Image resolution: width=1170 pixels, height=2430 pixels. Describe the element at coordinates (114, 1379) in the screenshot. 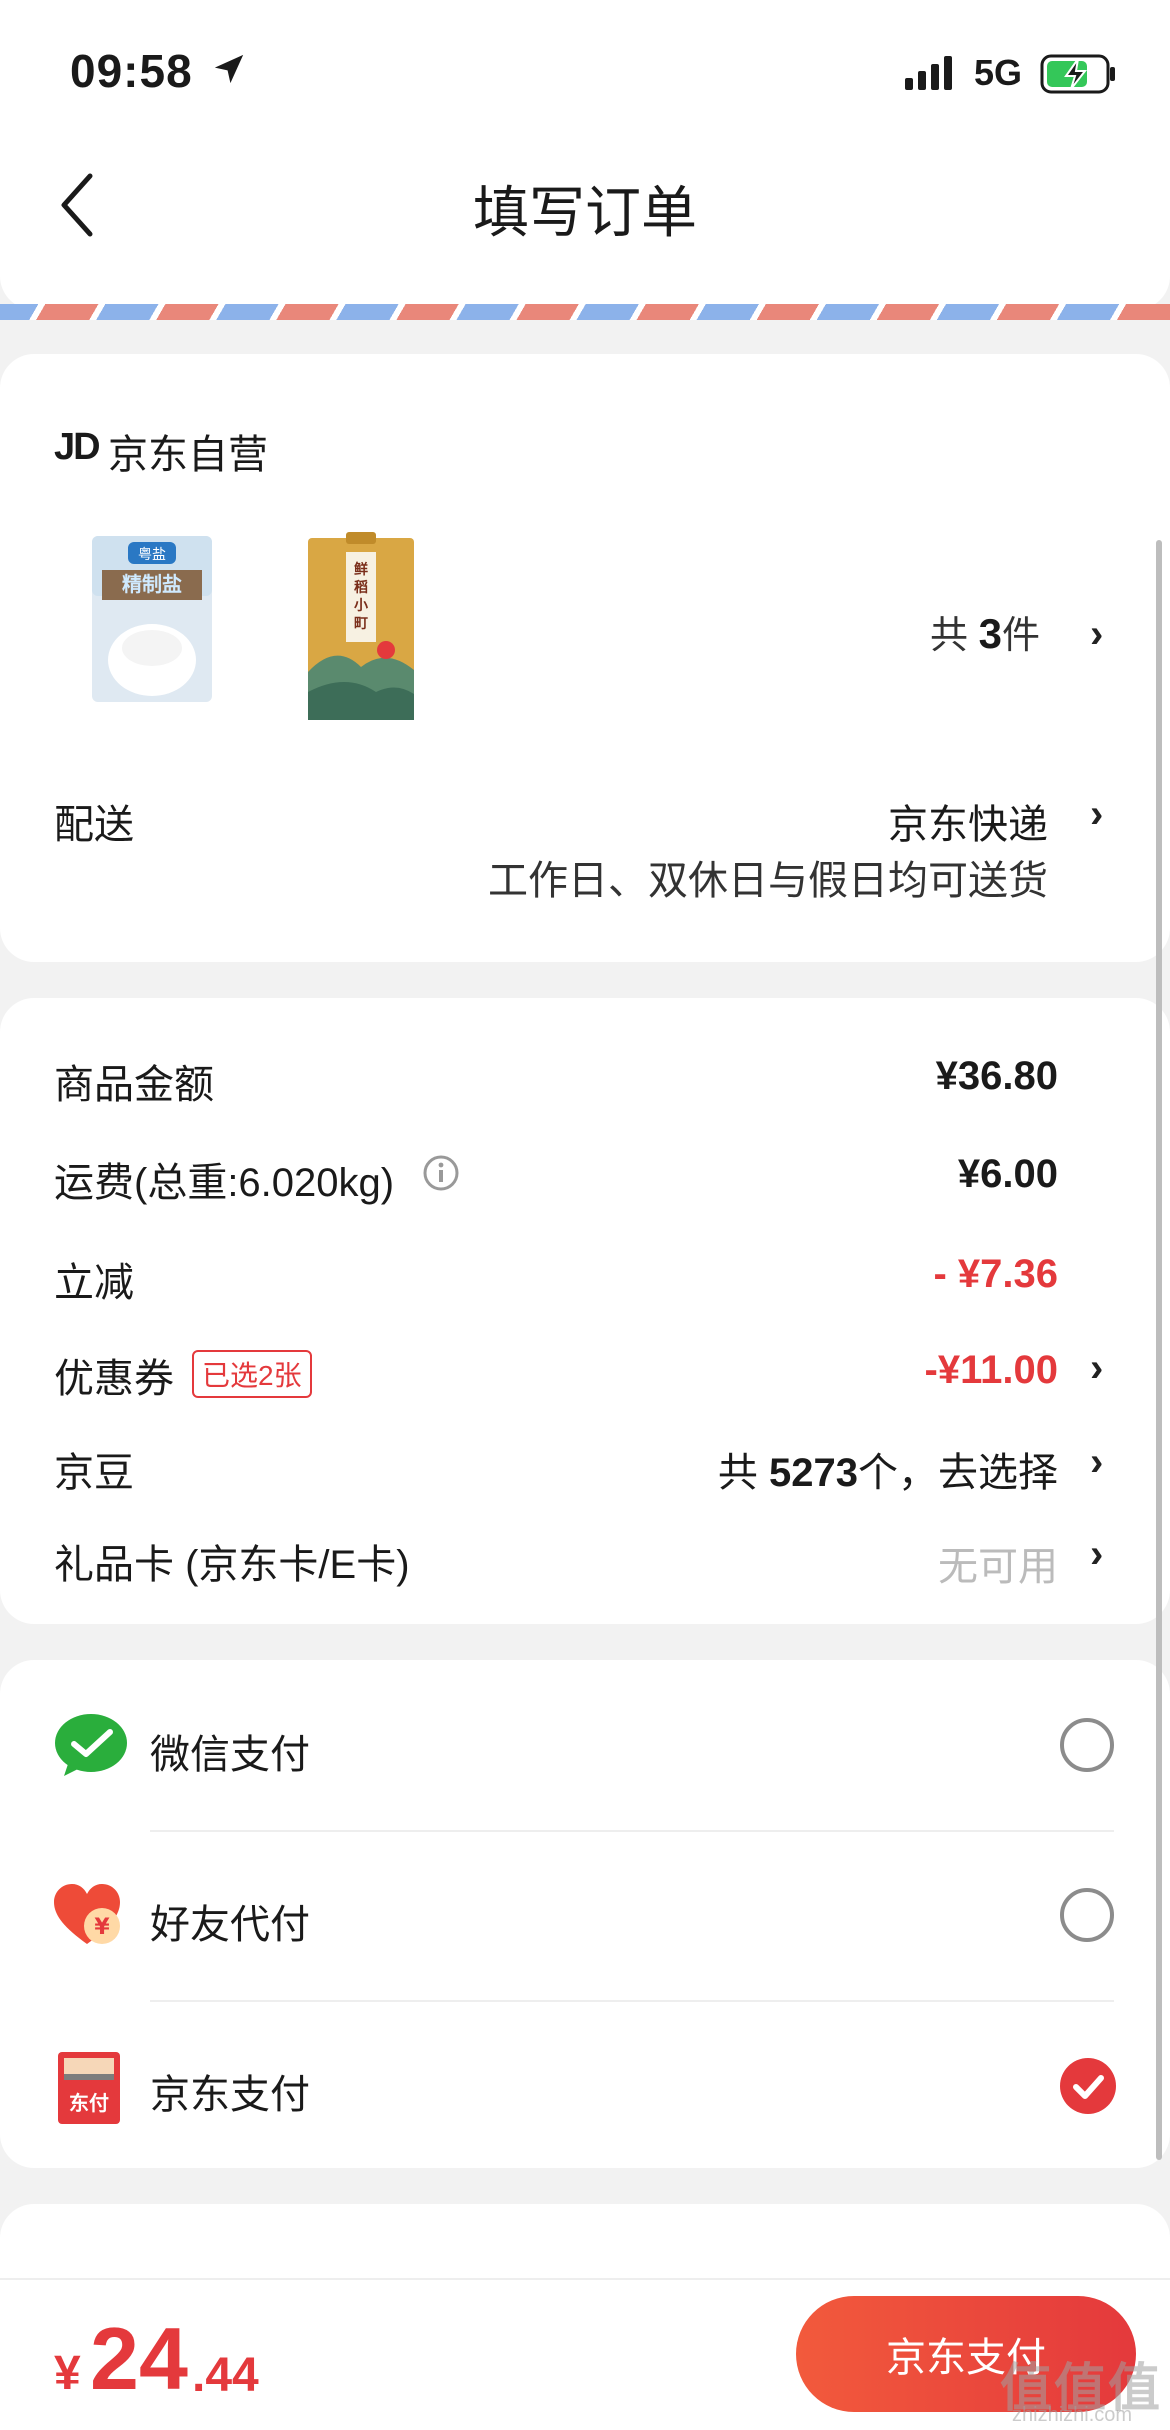

I see `coupon-label: 优惠券` at that location.